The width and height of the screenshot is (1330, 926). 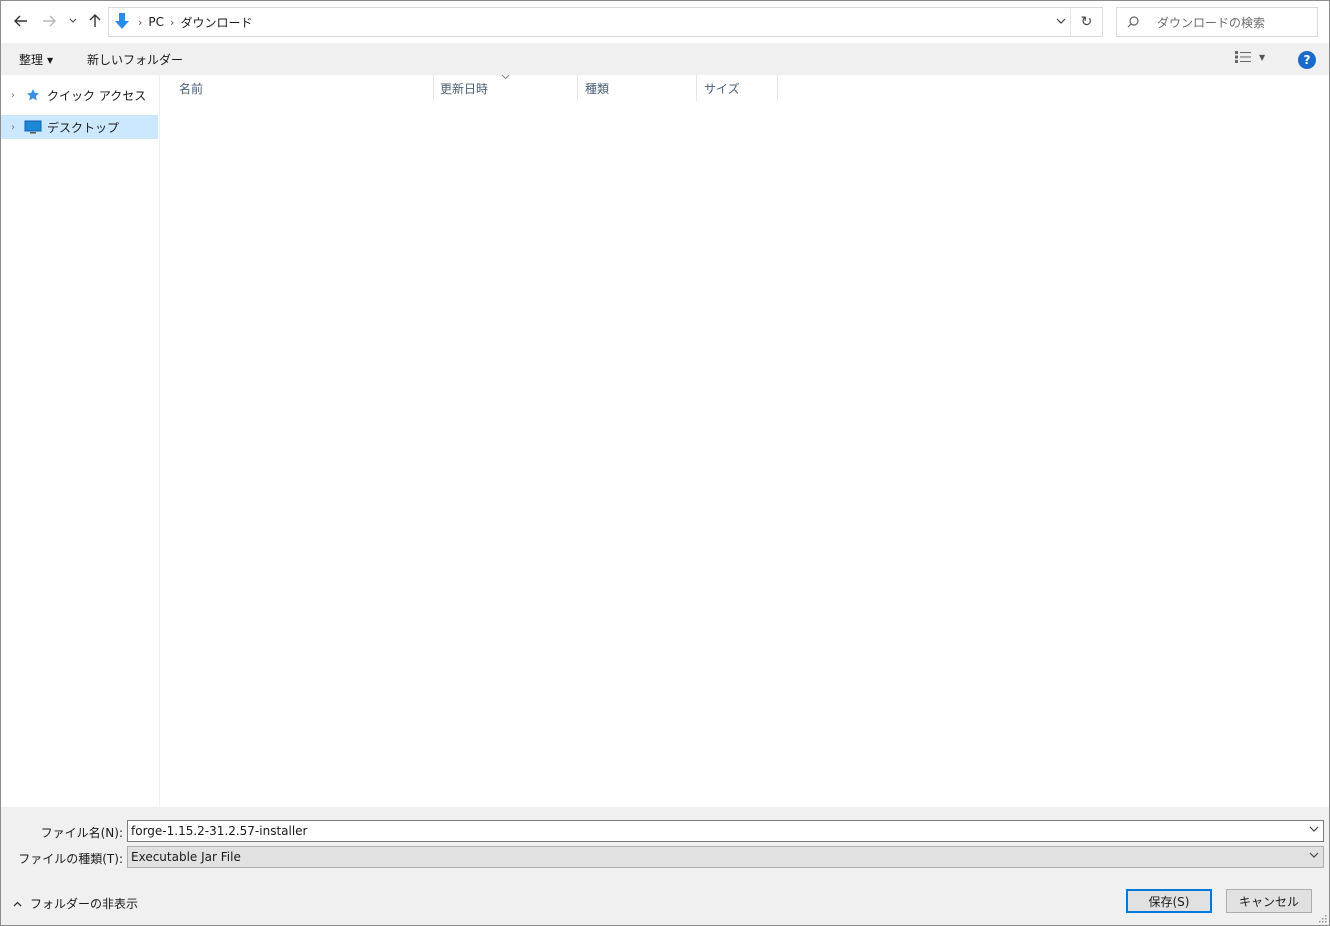 What do you see at coordinates (31, 60) in the screenshot?
I see `organize-label: 整理` at bounding box center [31, 60].